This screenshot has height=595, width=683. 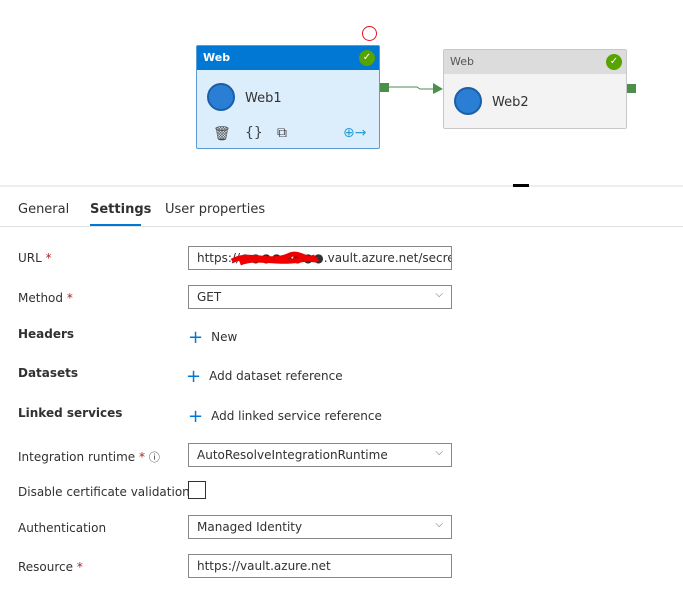 I want to click on authentication-label: Authentication, so click(x=62, y=528).